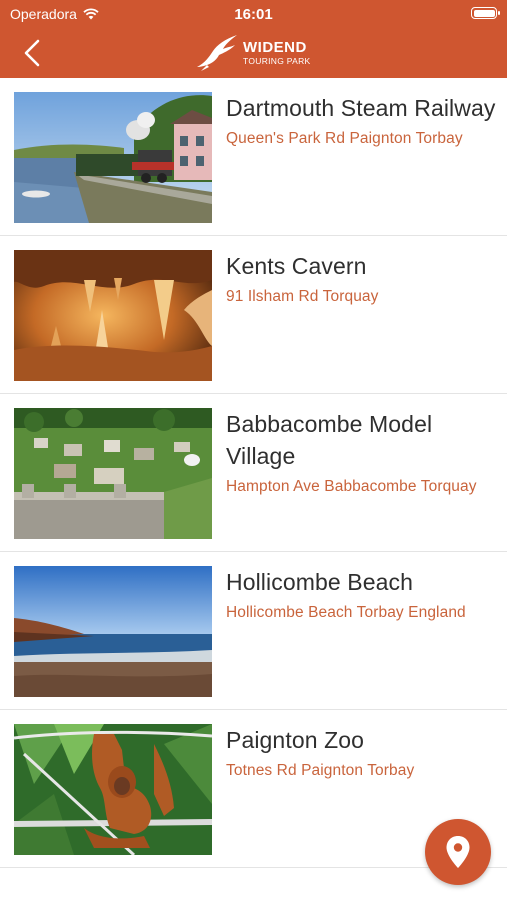 This screenshot has height=900, width=507. Describe the element at coordinates (361, 108) in the screenshot. I see `attraction-name: Dartmouth Steam Railway` at that location.